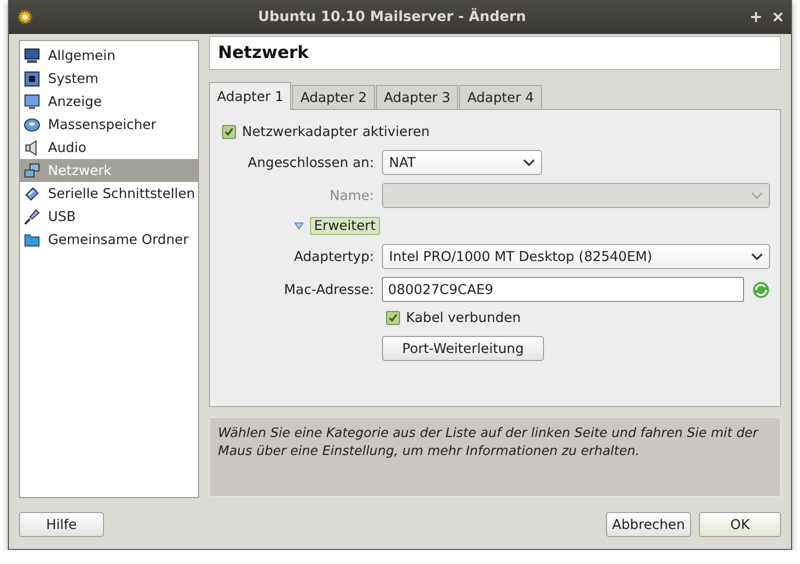 The image size is (800, 564). Describe the element at coordinates (576, 256) in the screenshot. I see `dropdown: Intel PRO/1000 MT Desktop (82540EM)` at that location.